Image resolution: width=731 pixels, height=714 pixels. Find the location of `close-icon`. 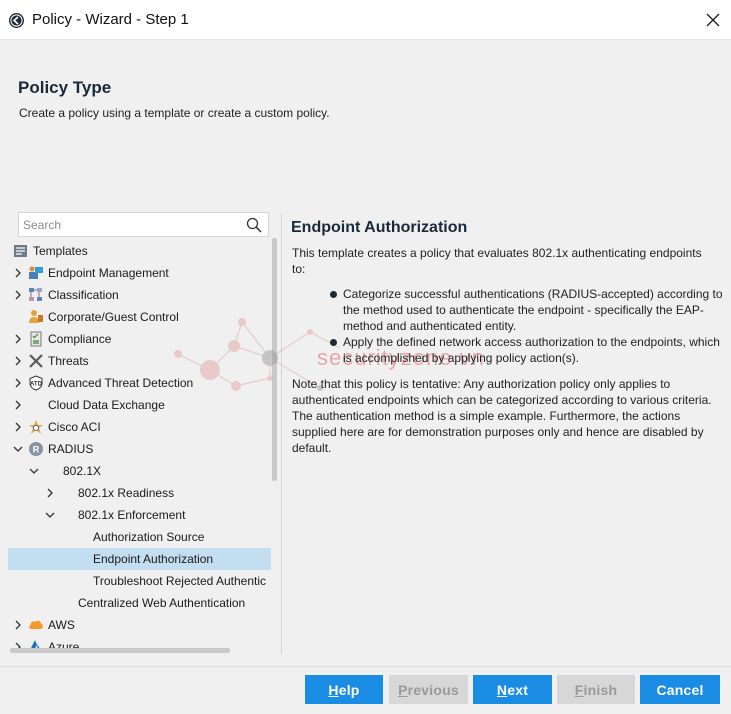

close-icon is located at coordinates (713, 20).